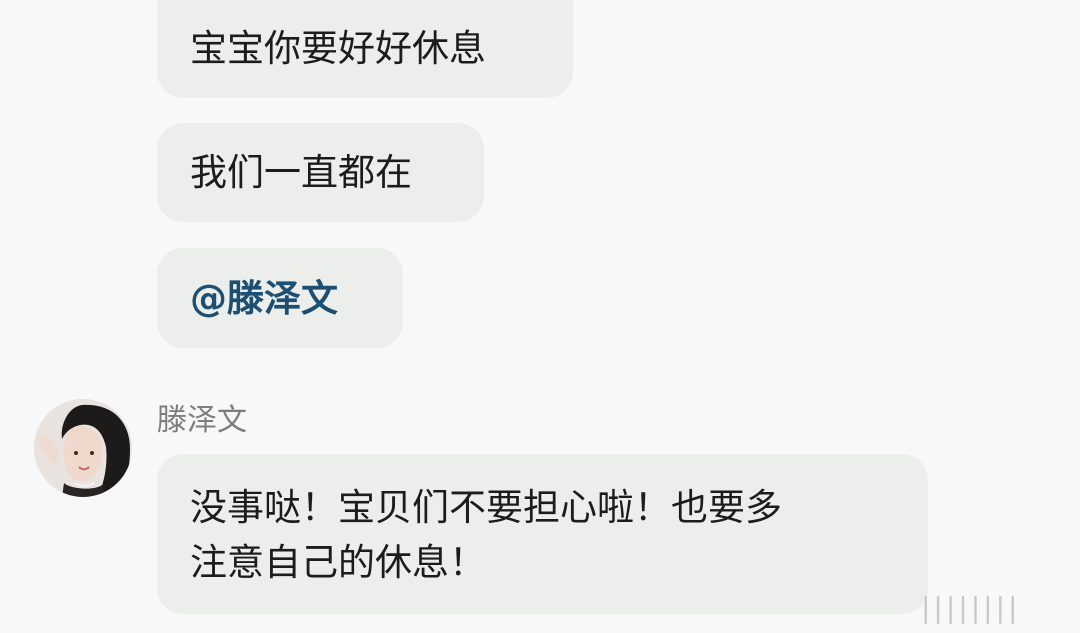 The width and height of the screenshot is (1080, 633). I want to click on message-bubble: 宝宝你要好好休息, so click(365, 49).